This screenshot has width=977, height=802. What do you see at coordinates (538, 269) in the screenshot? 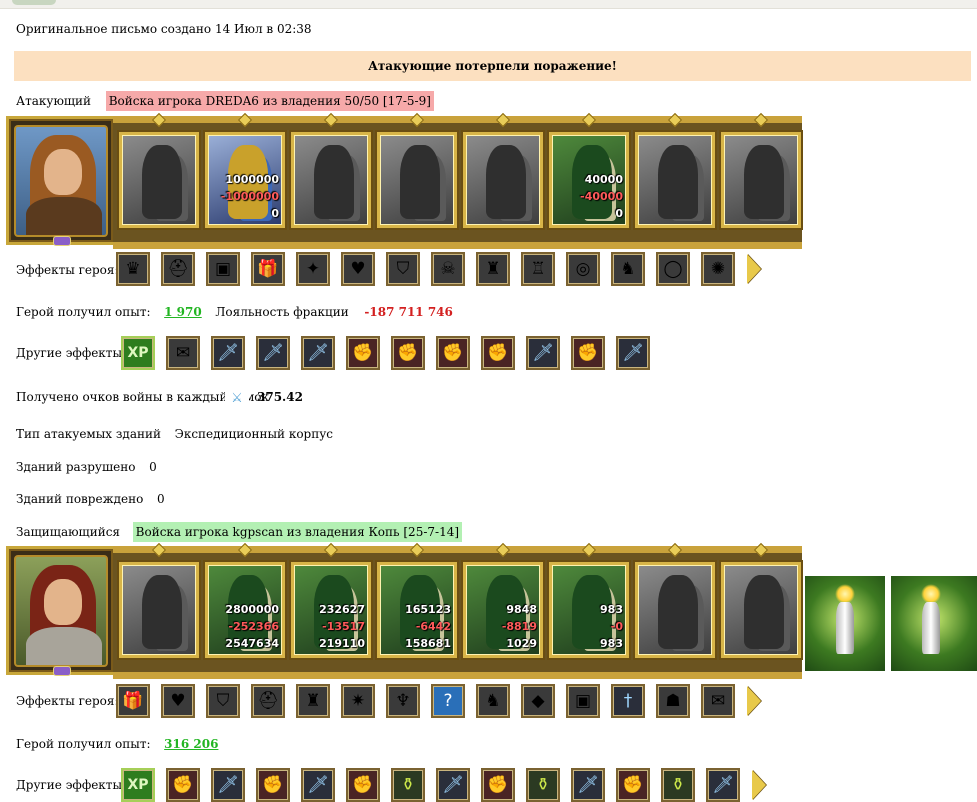
I see `cuirass-icon: ♖` at bounding box center [538, 269].